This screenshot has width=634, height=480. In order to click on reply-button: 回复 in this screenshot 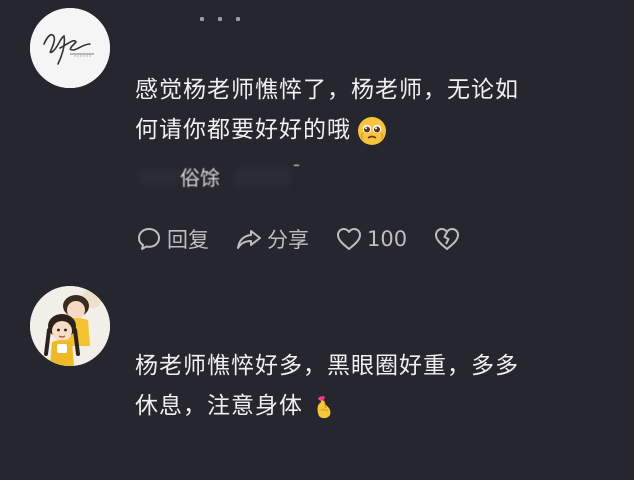, I will do `click(172, 239)`.